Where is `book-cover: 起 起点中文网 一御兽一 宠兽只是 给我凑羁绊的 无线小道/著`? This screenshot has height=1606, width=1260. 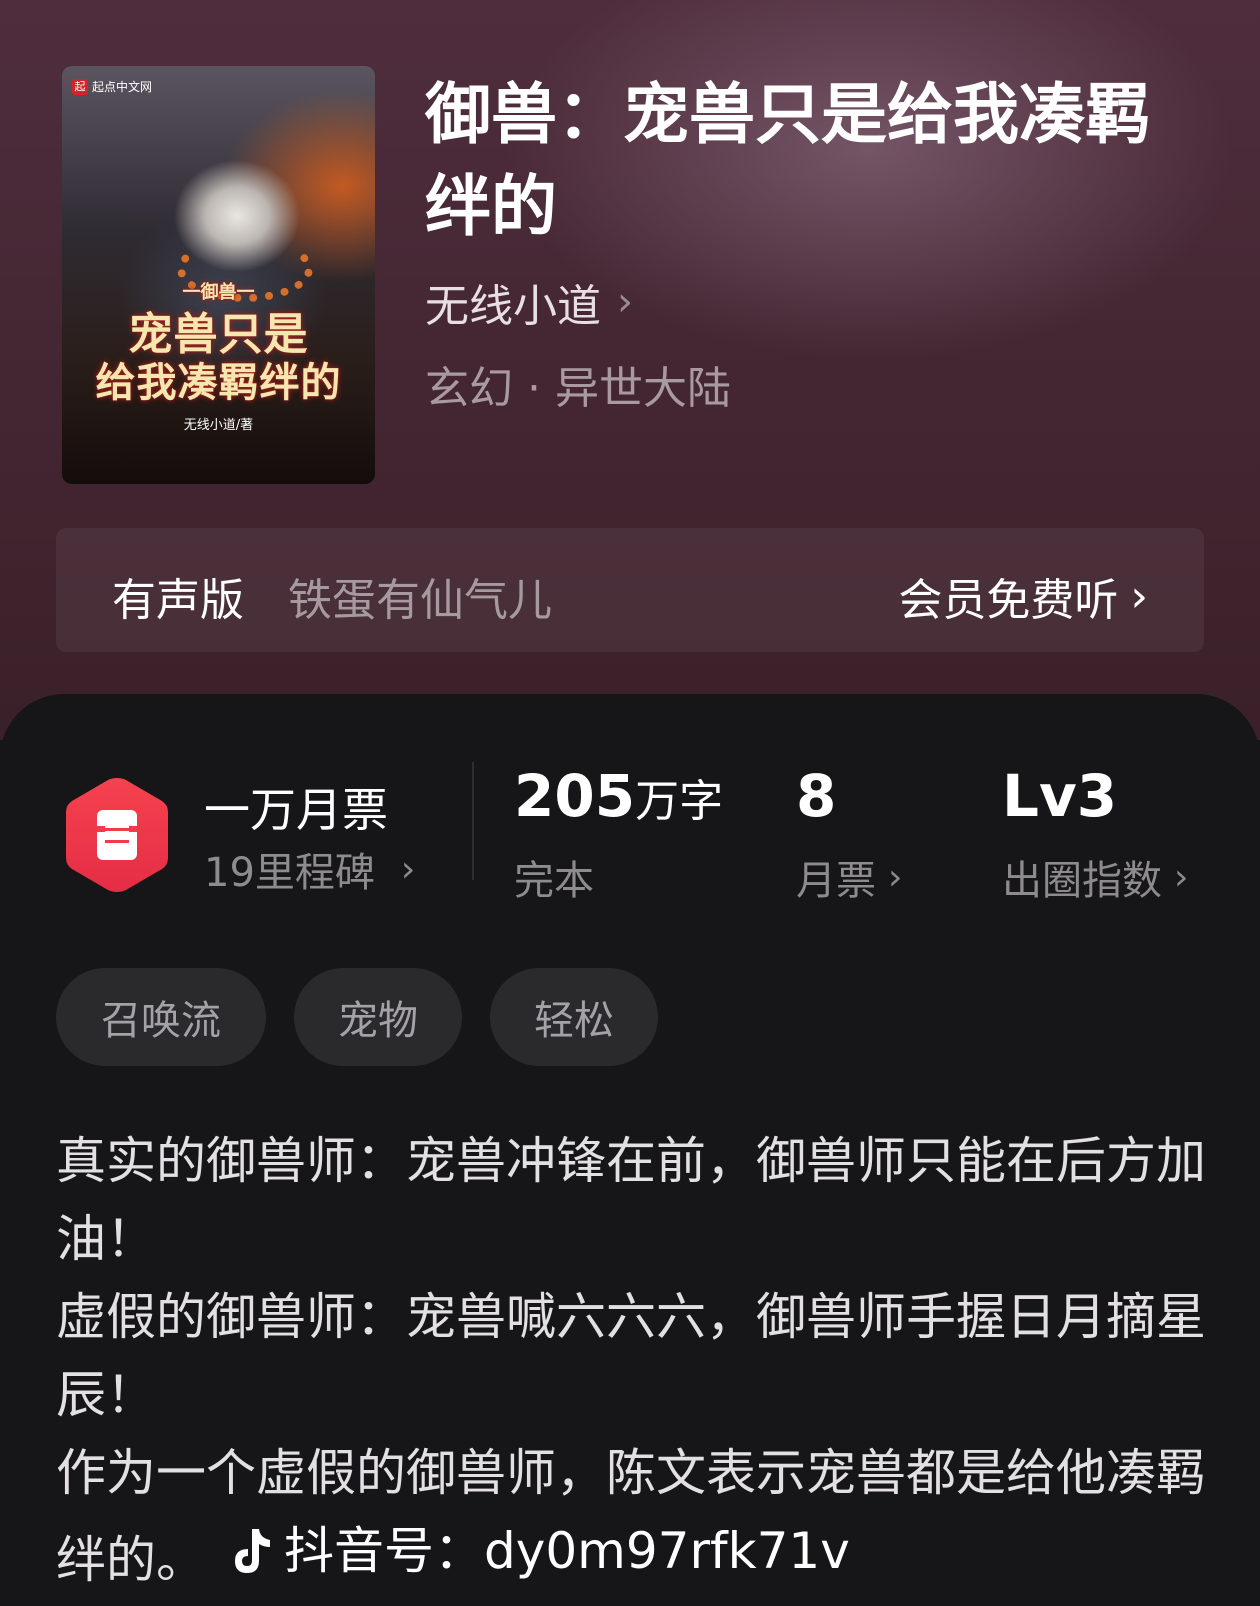
book-cover: 起 起点中文网 一御兽一 宠兽只是 给我凑羁绊的 无线小道/著 is located at coordinates (218, 275).